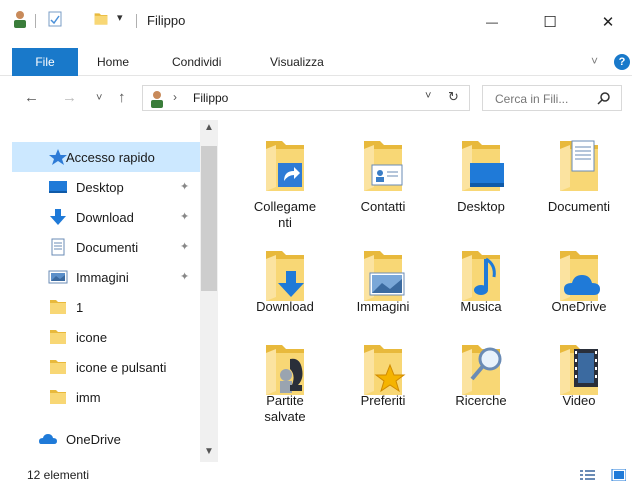  I want to click on file-label: Download, so click(285, 306).